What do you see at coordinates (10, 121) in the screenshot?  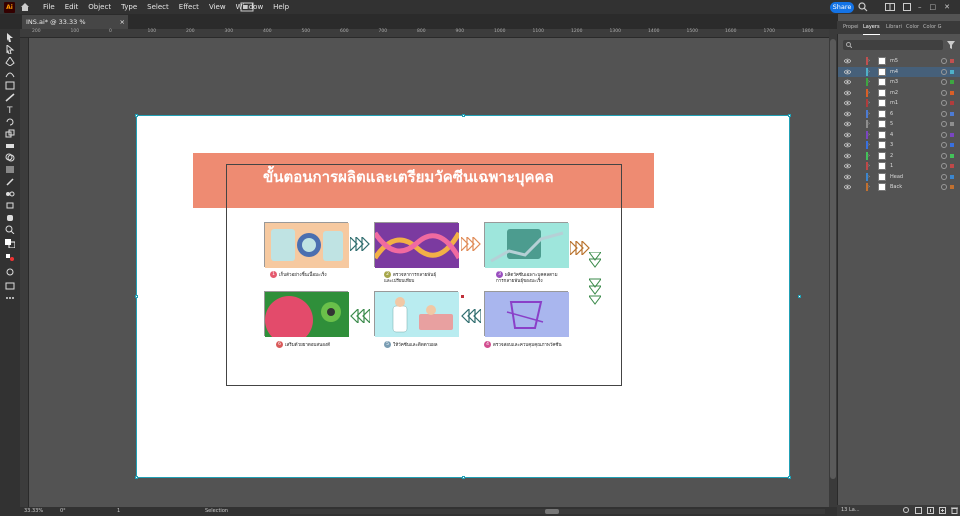 I see `rotate-tool-icon` at bounding box center [10, 121].